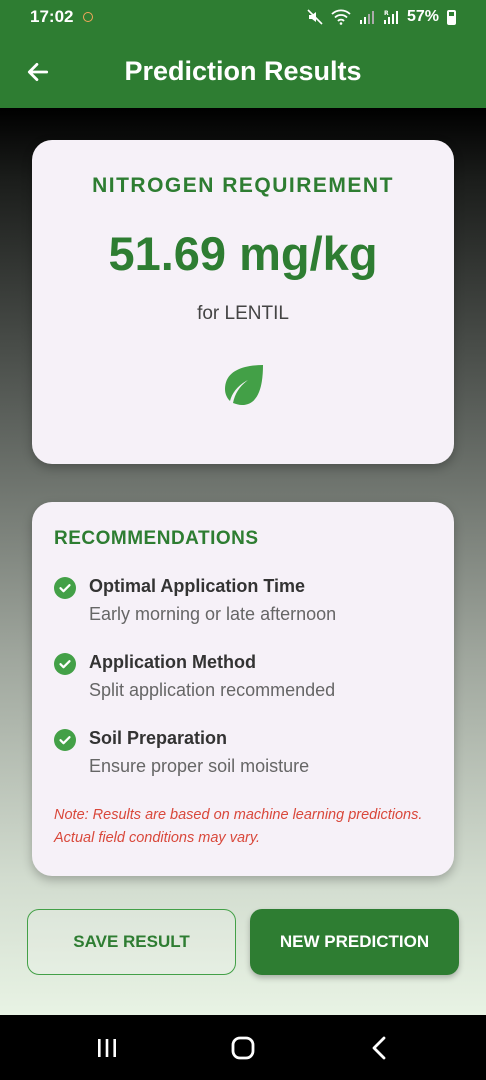  I want to click on reco-description: Split application recommended, so click(212, 690).